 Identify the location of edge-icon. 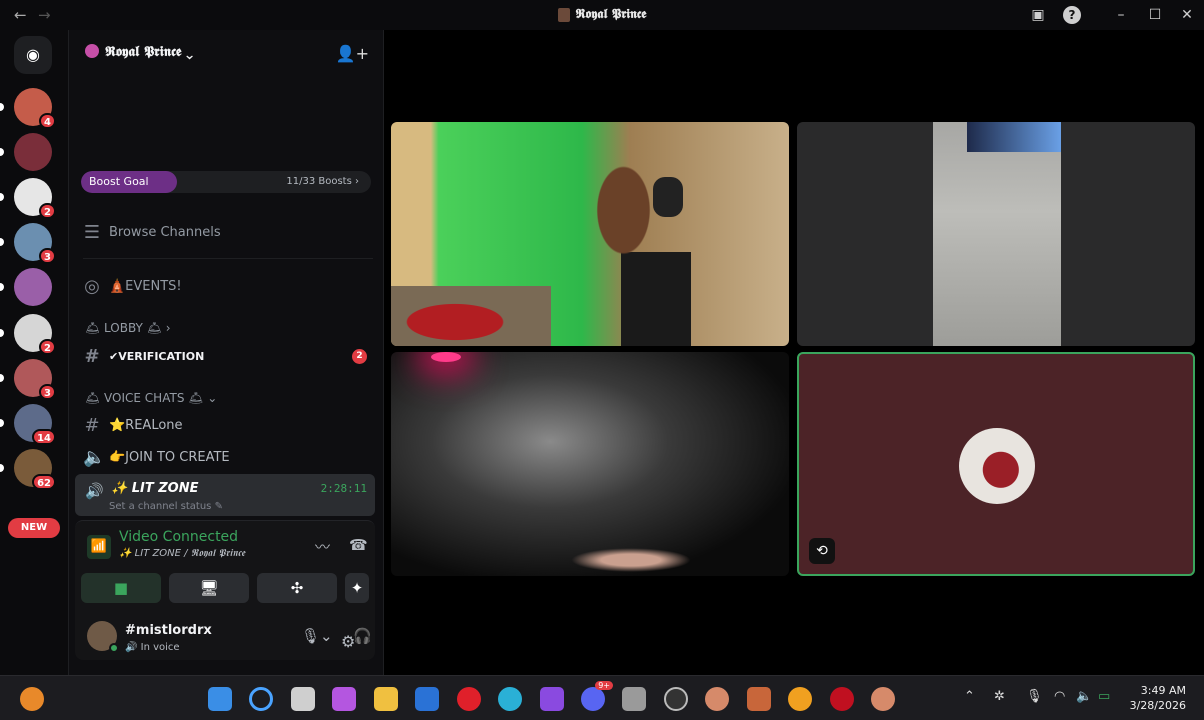
(510, 699).